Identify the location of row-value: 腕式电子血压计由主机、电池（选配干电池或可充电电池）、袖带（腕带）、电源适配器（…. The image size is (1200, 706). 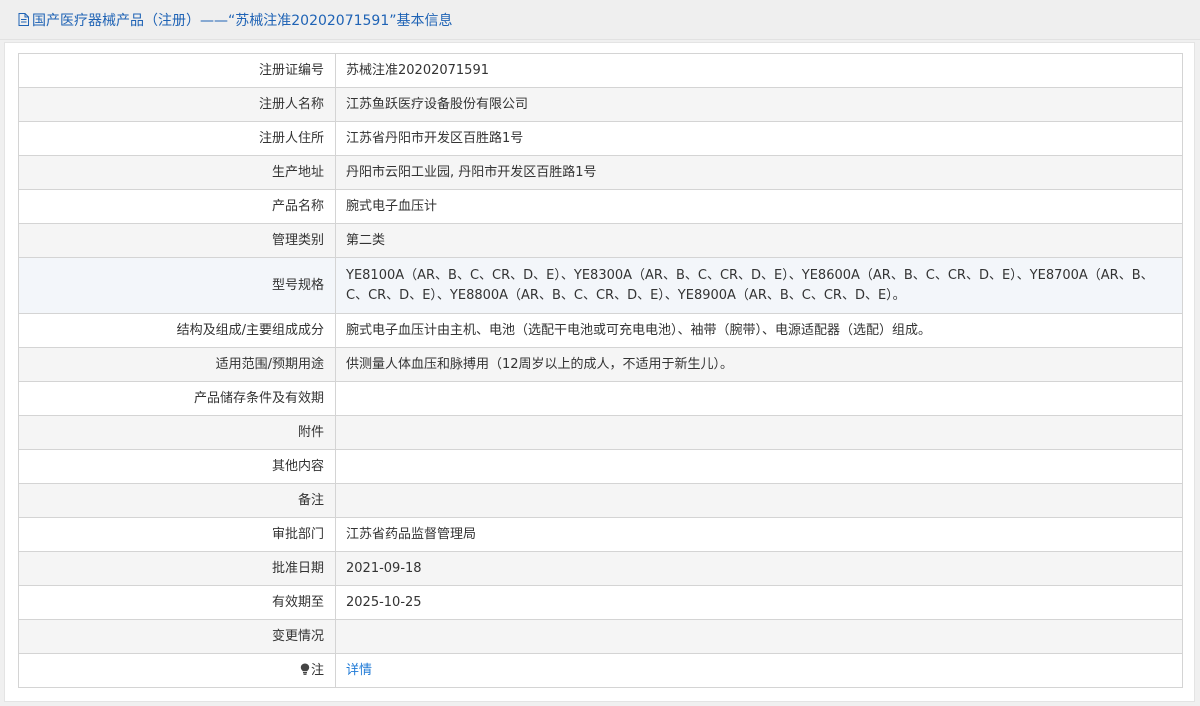
(759, 330).